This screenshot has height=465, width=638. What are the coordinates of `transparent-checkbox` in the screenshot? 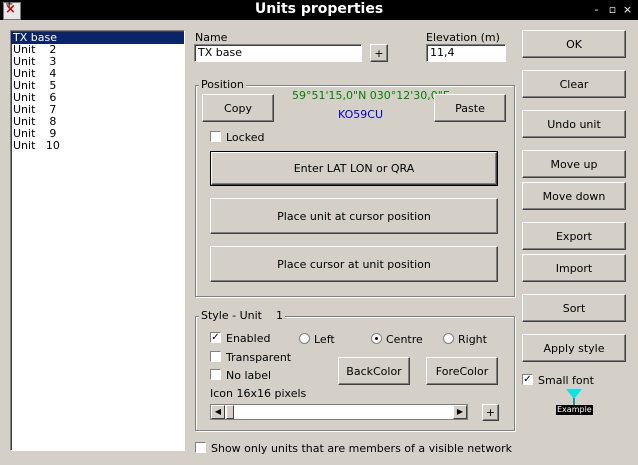 It's located at (215, 356).